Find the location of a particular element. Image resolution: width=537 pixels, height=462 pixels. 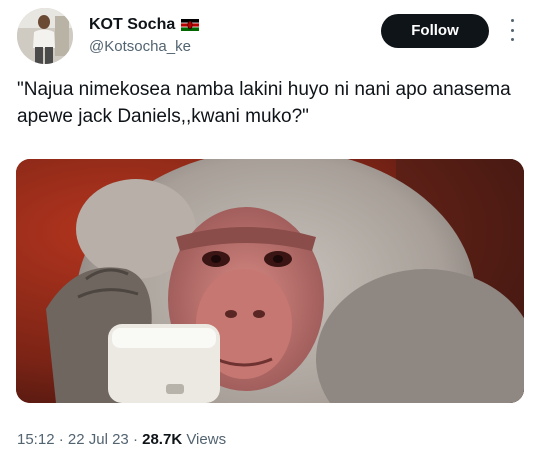

more-options-icon is located at coordinates (512, 30).